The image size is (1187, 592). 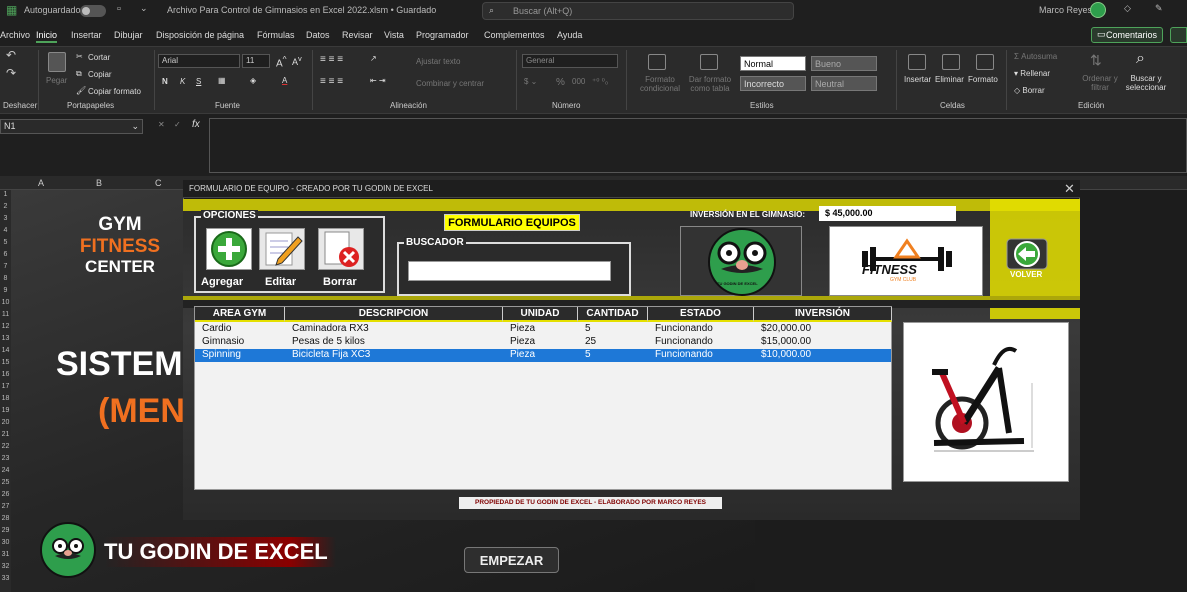 I want to click on add-label: Agregar, so click(x=222, y=282).